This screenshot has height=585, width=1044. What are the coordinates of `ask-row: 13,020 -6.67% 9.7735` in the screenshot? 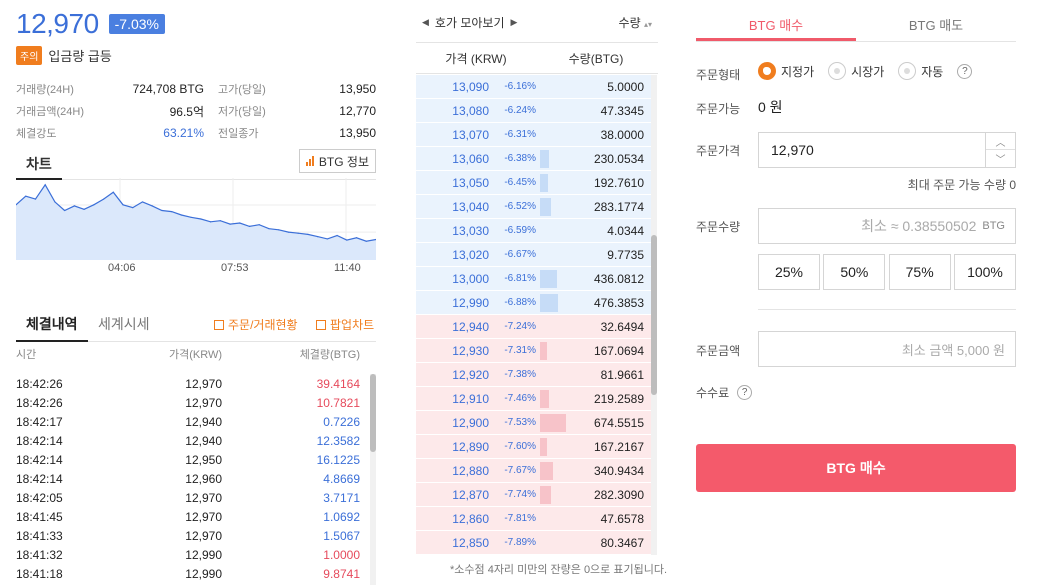 It's located at (534, 255).